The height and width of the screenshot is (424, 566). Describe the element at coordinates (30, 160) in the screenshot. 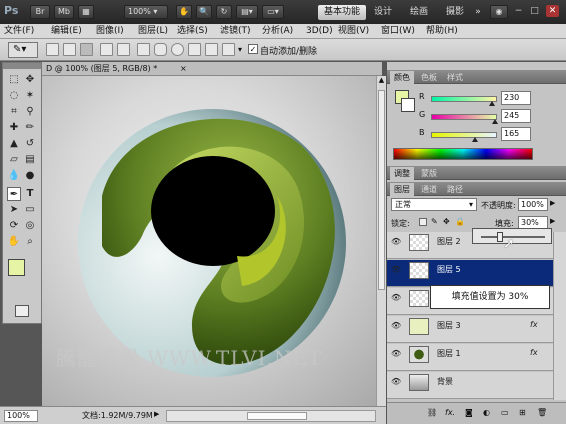

I see `gradient-icon: ▤` at that location.